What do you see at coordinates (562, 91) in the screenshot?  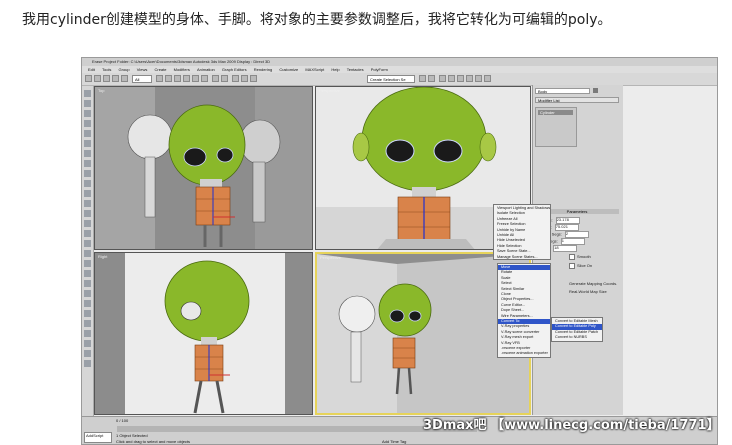 I see `object-name-field: Body` at bounding box center [562, 91].